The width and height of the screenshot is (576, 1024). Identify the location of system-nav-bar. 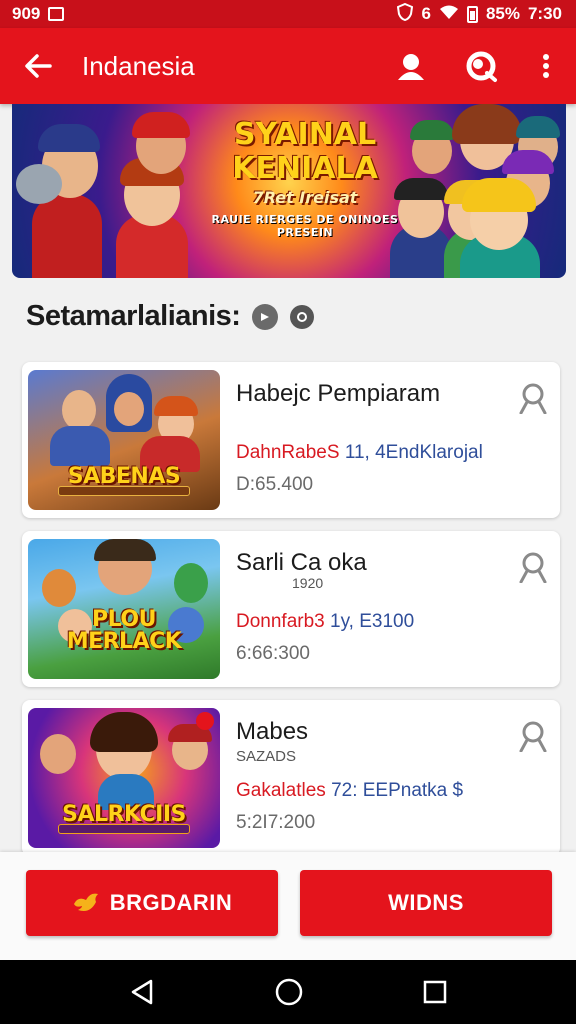
(288, 992).